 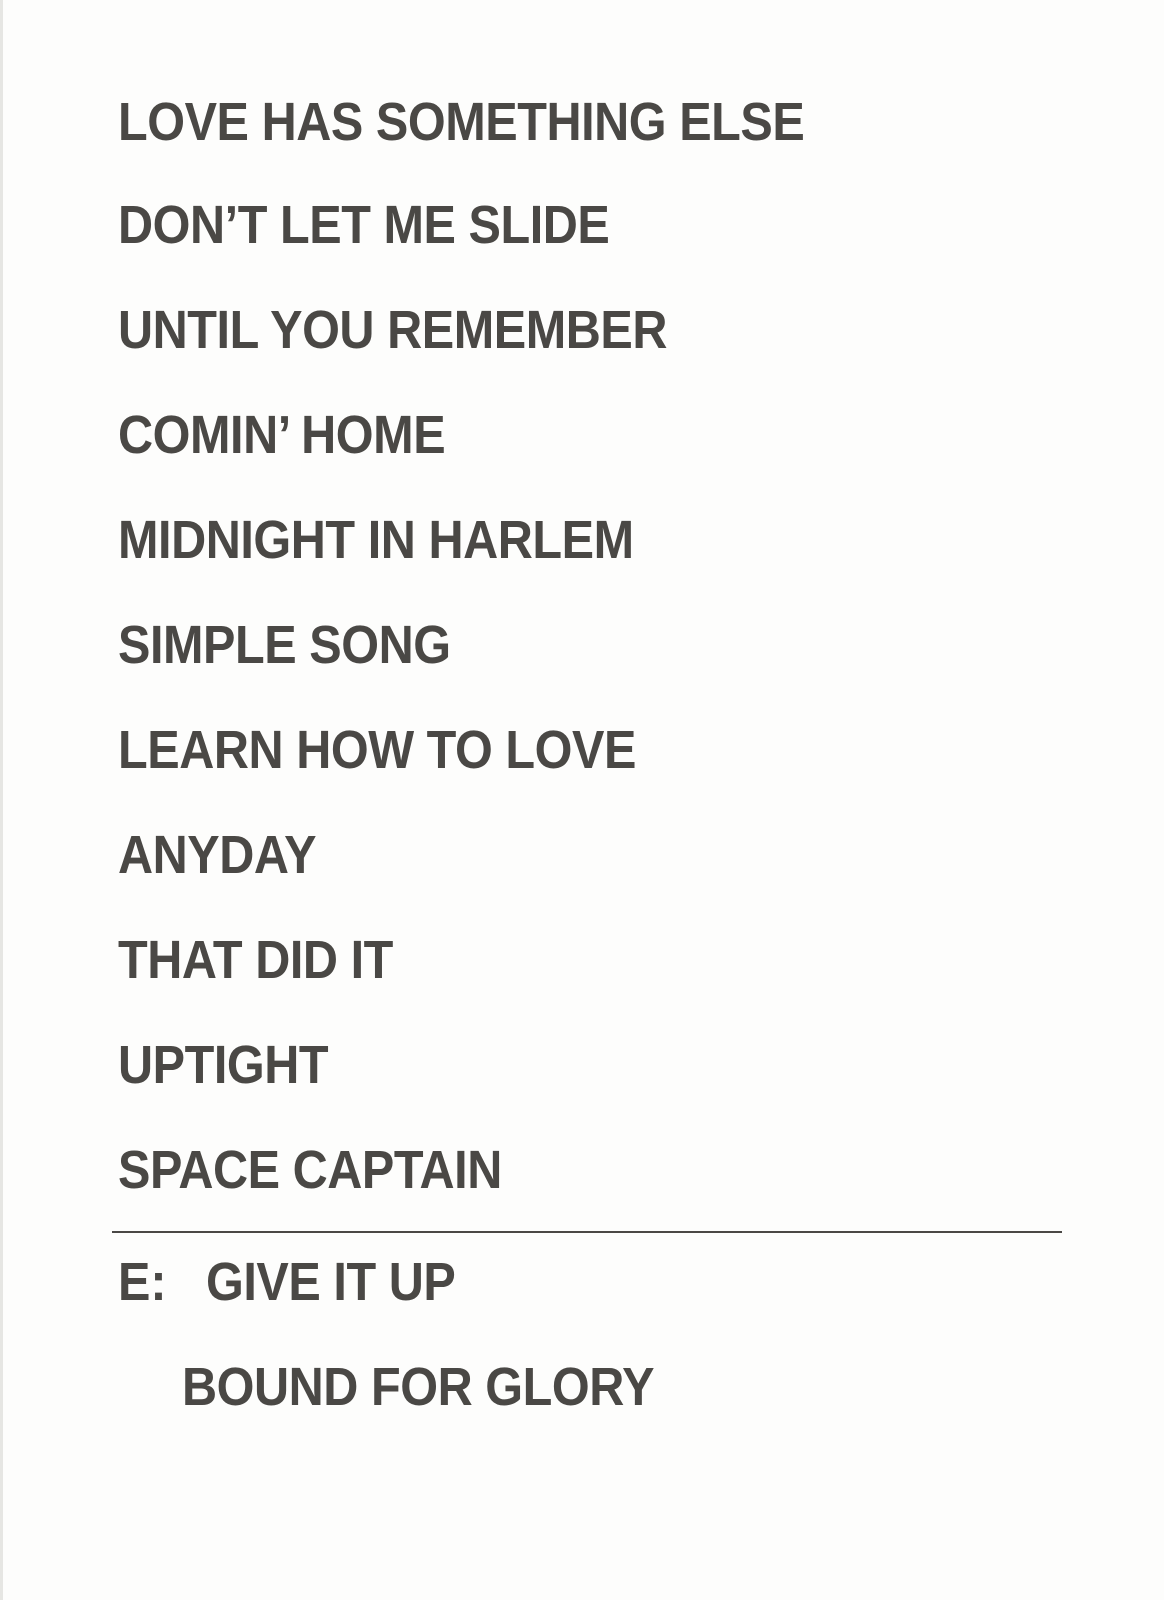 What do you see at coordinates (223, 1065) in the screenshot?
I see `song-10: UPTIGHT` at bounding box center [223, 1065].